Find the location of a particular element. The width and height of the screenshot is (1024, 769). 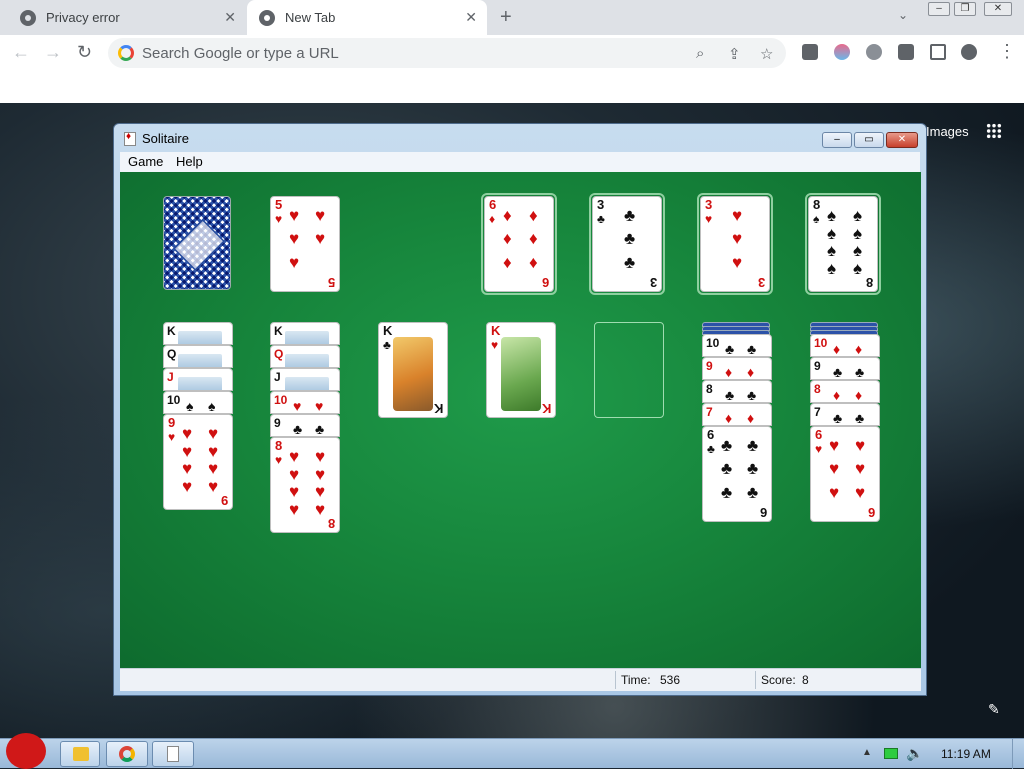

volume-icon: 🔈 is located at coordinates (914, 753).